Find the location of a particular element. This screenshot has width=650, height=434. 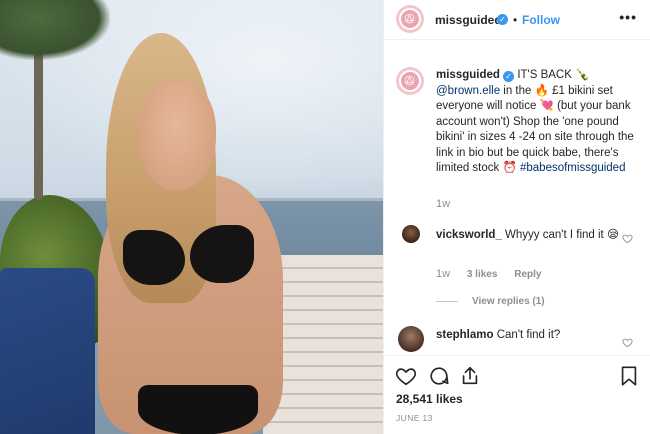

post-date: JUNE 13 is located at coordinates (414, 418).